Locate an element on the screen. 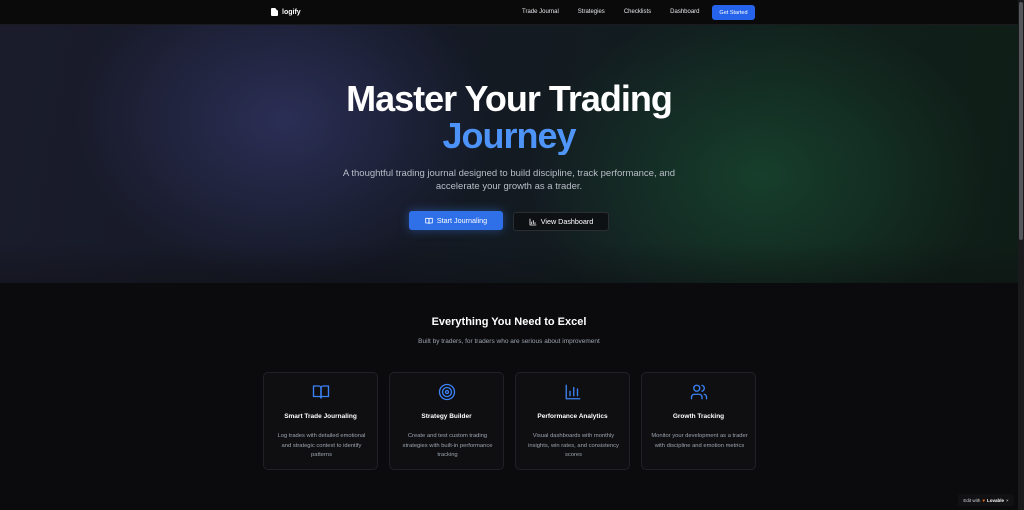  edit-with-lovable-badge: Edit with ♥ Lovable × is located at coordinates (986, 500).